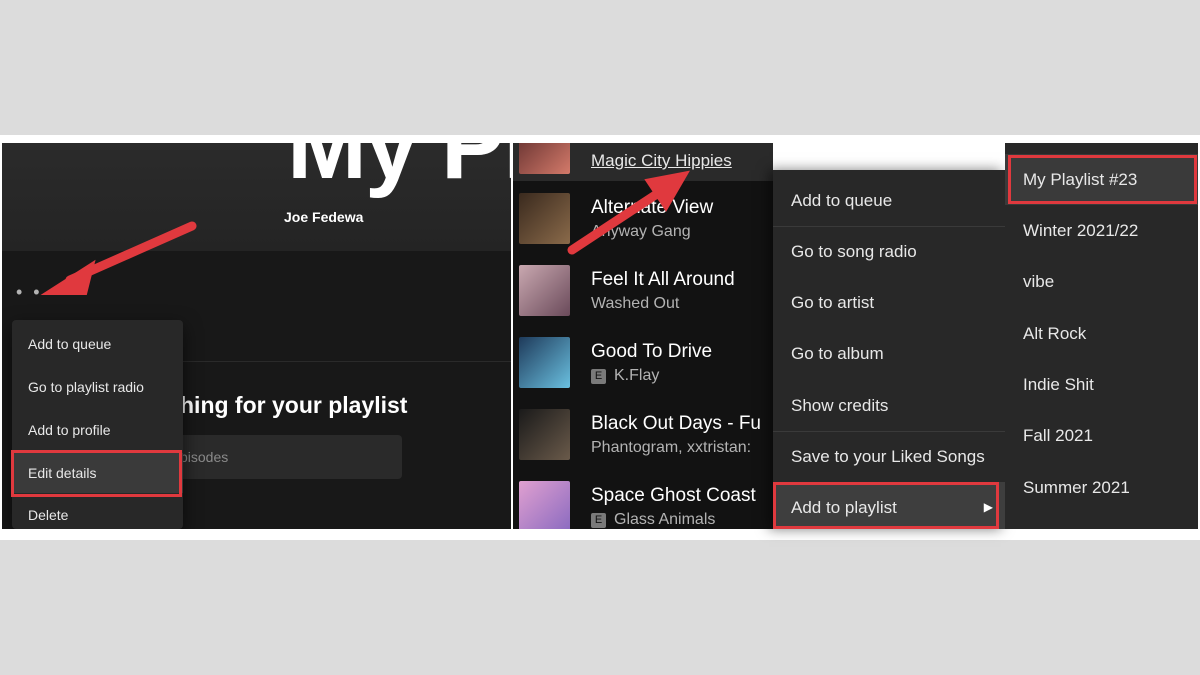  I want to click on track-artist-line: E Glass Animals, so click(653, 520).